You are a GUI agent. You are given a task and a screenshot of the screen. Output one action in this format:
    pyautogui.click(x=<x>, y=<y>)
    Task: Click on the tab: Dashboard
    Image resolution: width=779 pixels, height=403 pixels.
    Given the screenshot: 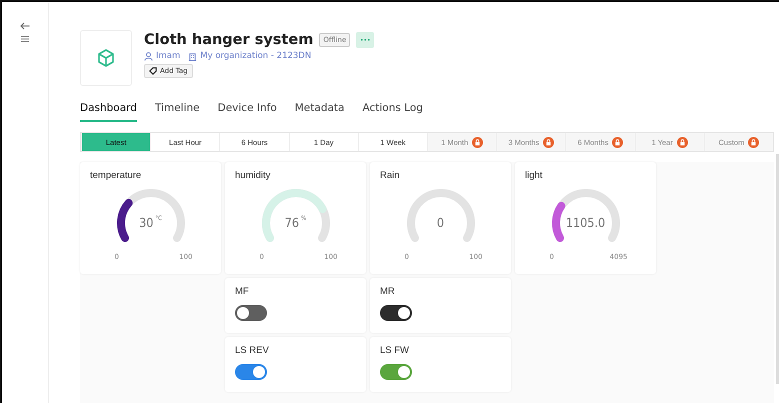 What is the action you would take?
    pyautogui.click(x=108, y=112)
    